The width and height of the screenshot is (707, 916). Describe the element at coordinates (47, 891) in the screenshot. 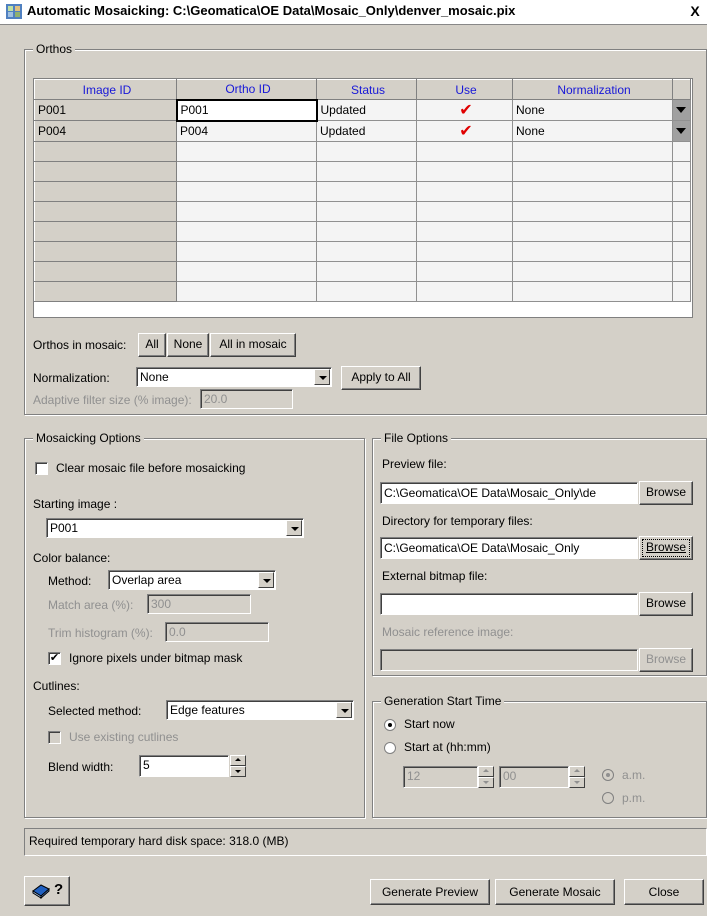

I see `help-button: ?` at that location.